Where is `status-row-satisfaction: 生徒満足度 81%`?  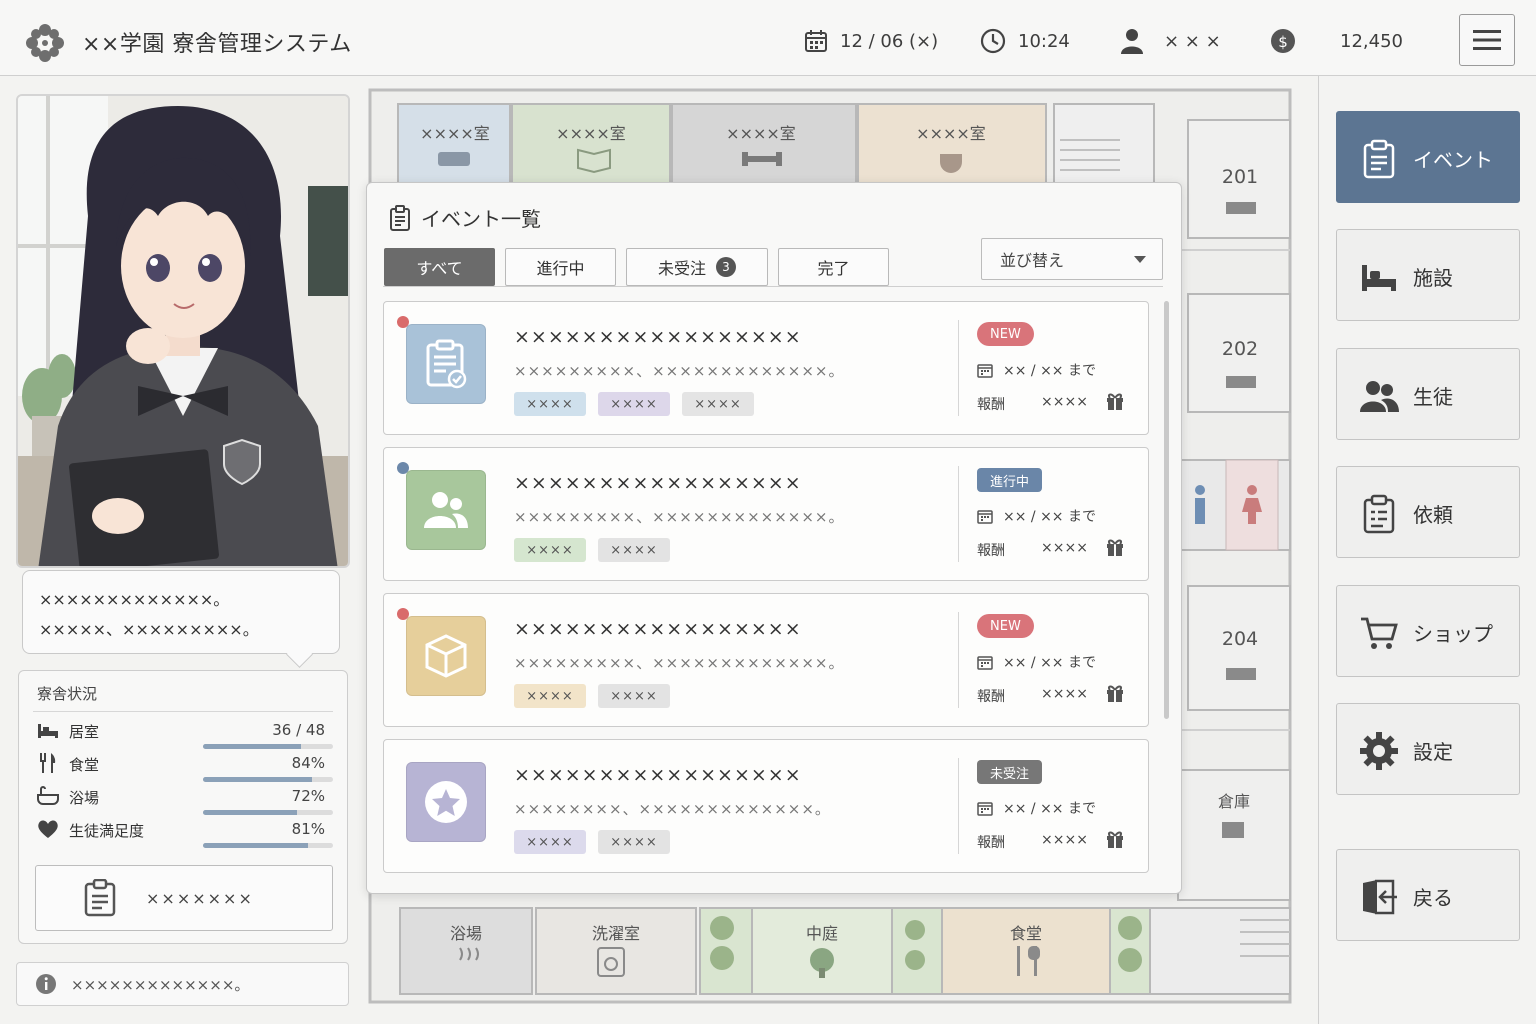
status-row-satisfaction: 生徒満足度 81% is located at coordinates (185, 833).